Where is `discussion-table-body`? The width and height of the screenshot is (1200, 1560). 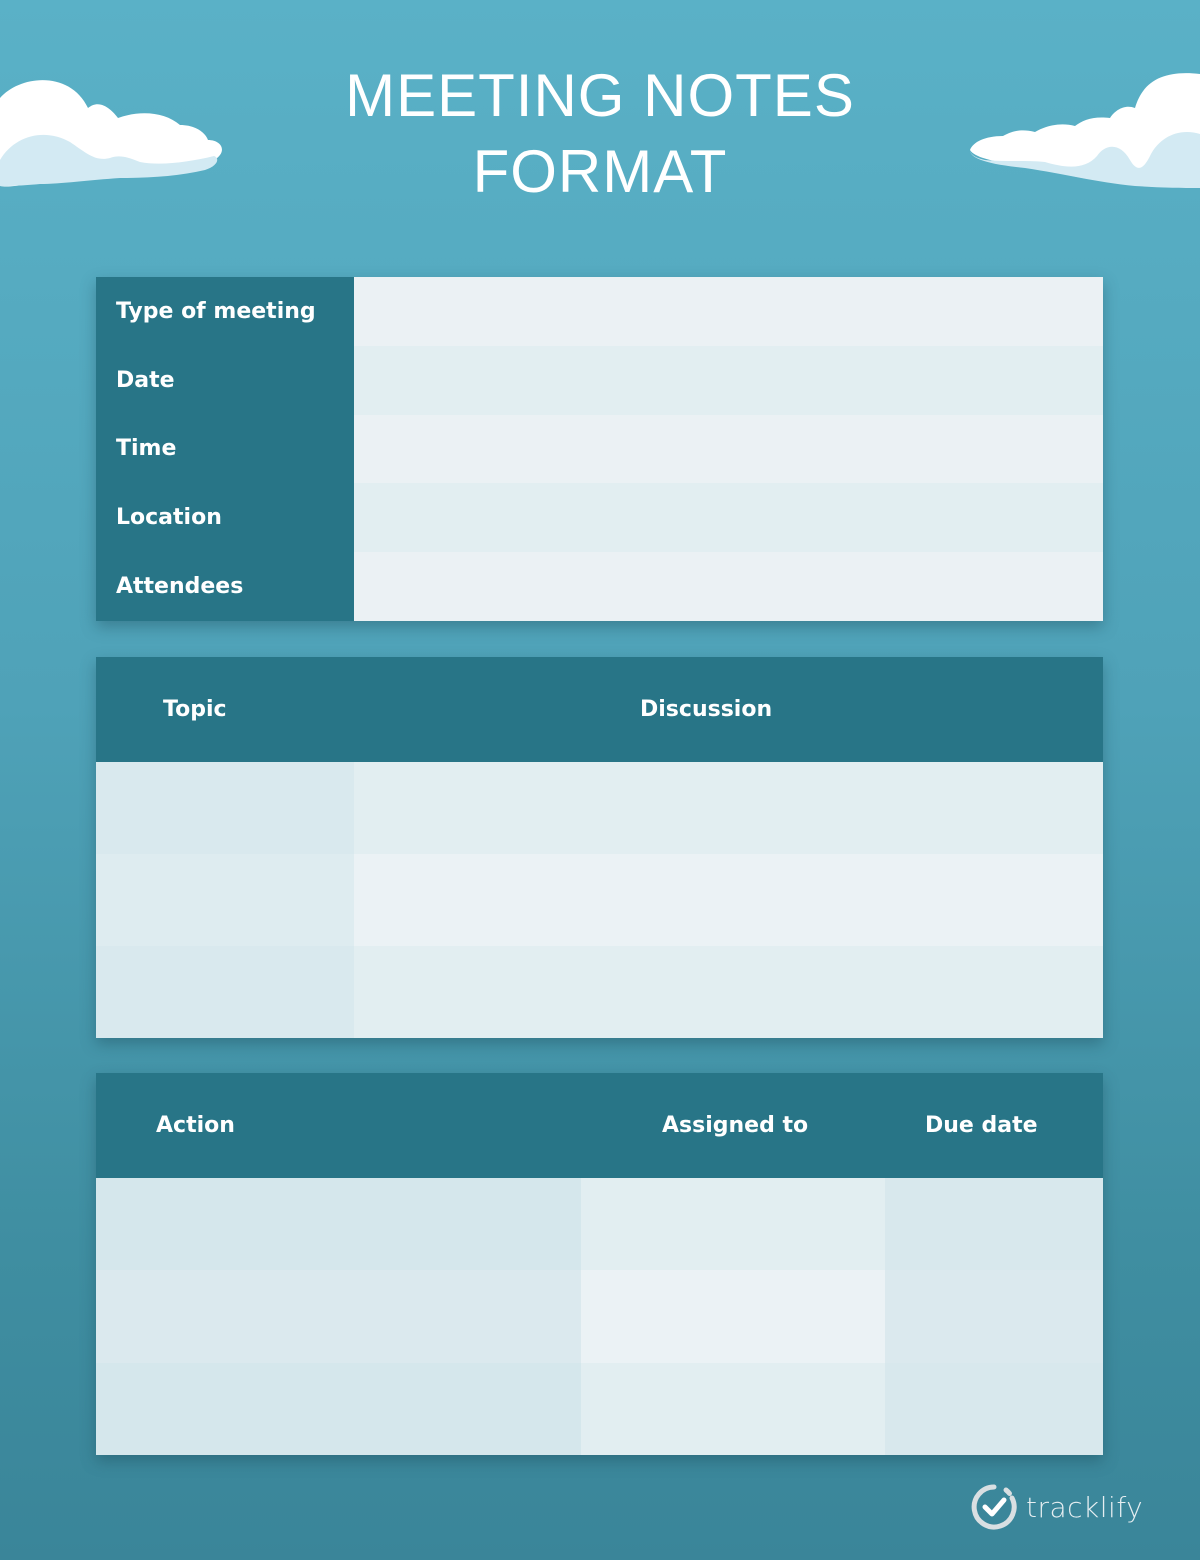
discussion-table-body is located at coordinates (599, 900).